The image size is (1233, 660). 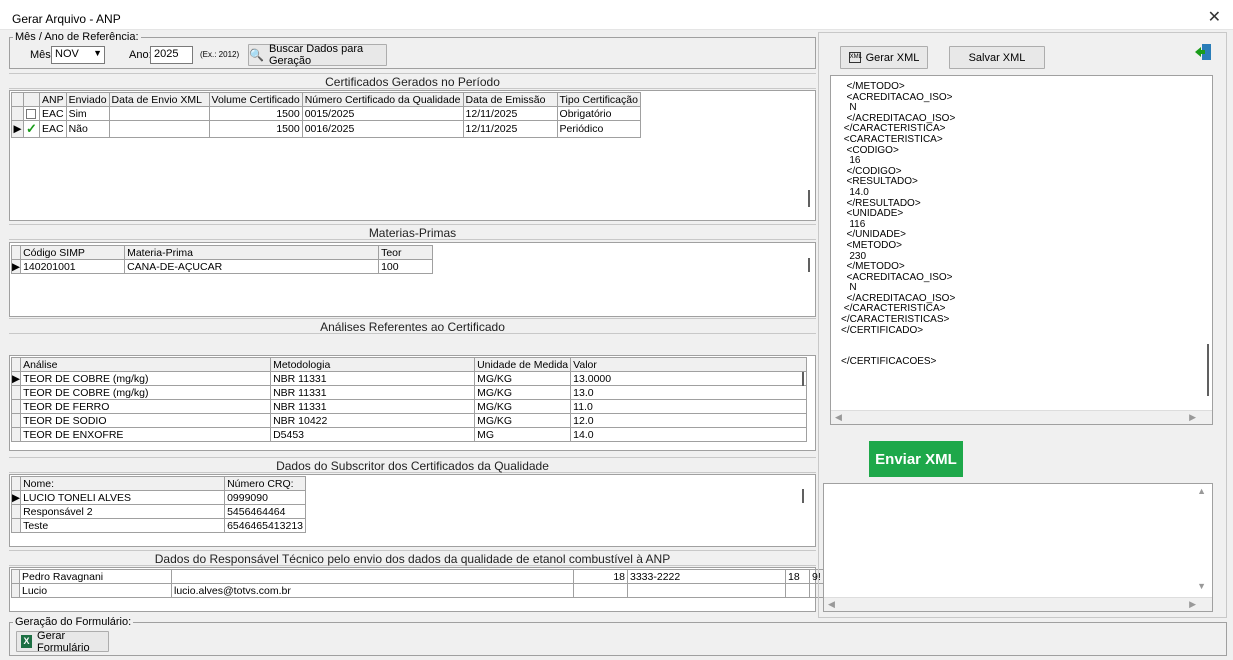 What do you see at coordinates (373, 364) in the screenshot?
I see `col-header: Metodologia` at bounding box center [373, 364].